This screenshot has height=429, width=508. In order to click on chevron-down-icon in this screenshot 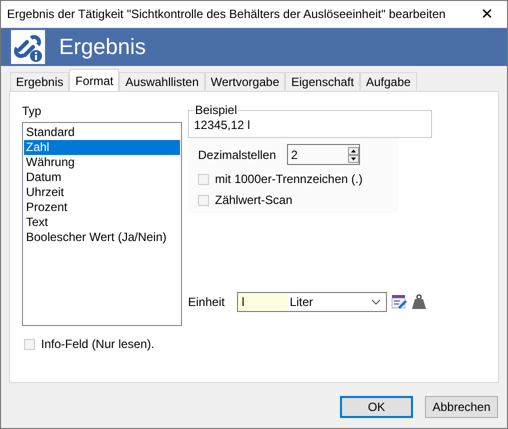, I will do `click(375, 302)`.